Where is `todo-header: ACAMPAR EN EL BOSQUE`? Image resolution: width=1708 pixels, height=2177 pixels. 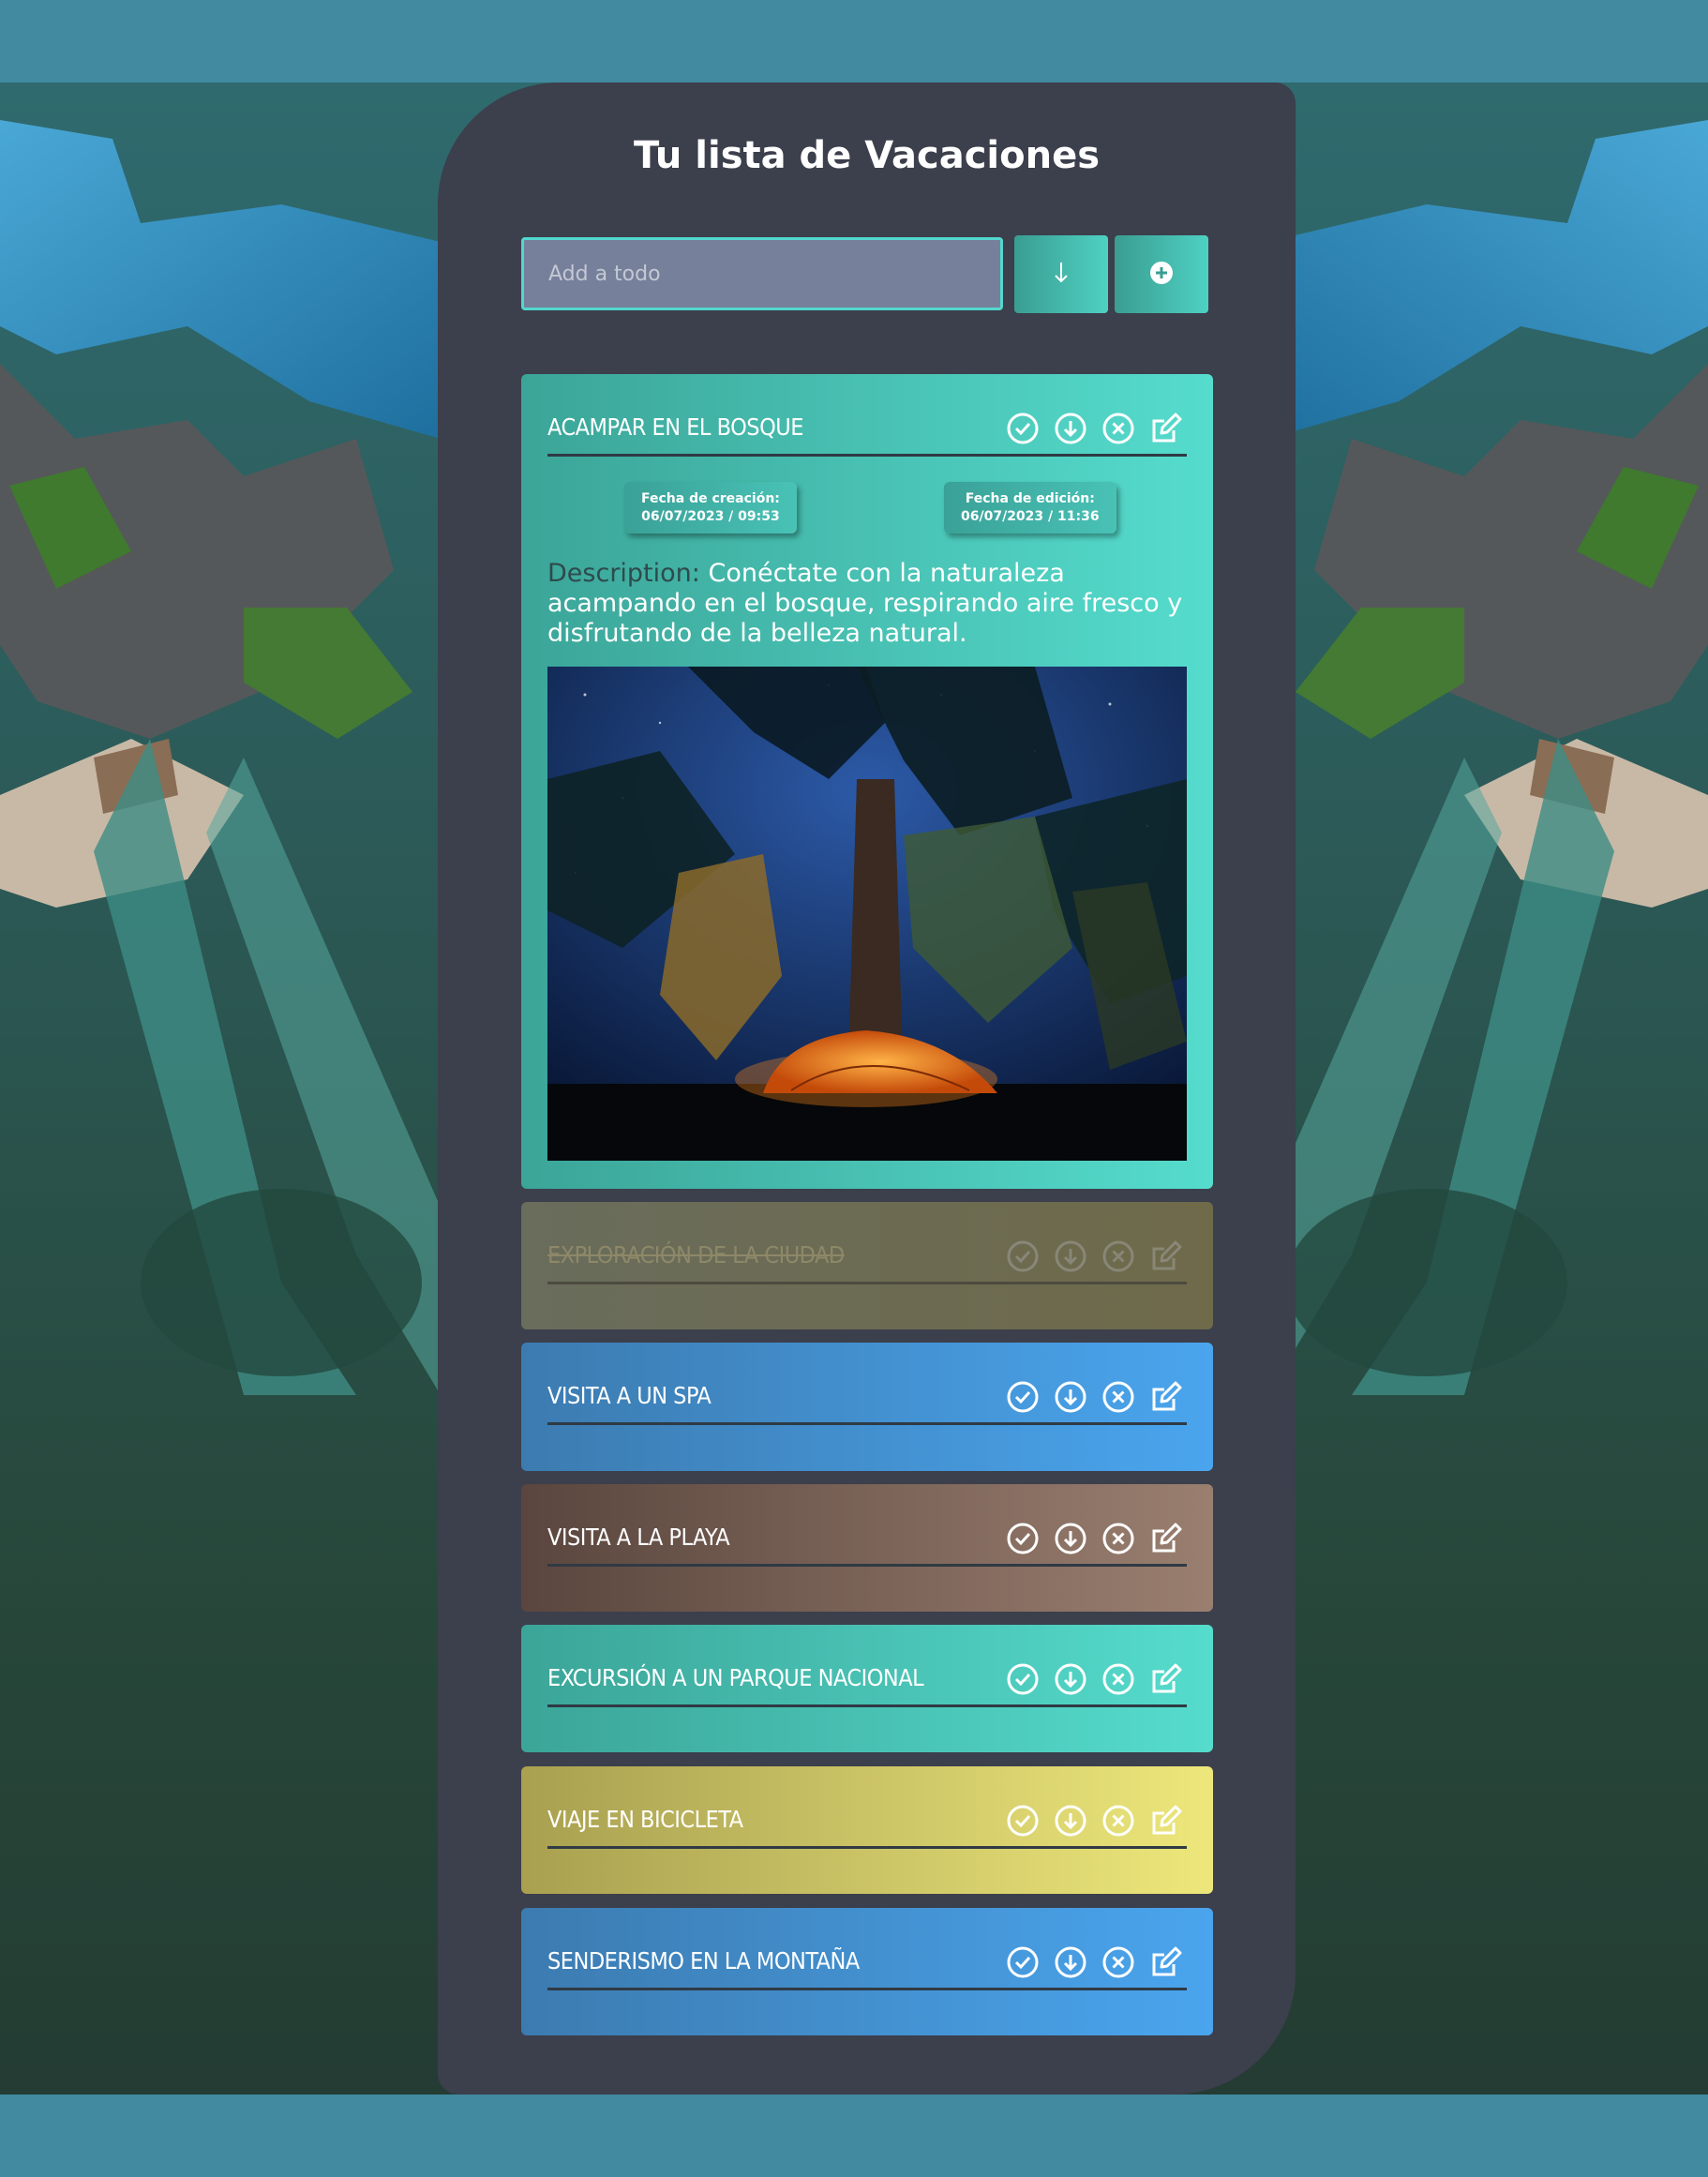
todo-header: ACAMPAR EN EL BOSQUE is located at coordinates (867, 431).